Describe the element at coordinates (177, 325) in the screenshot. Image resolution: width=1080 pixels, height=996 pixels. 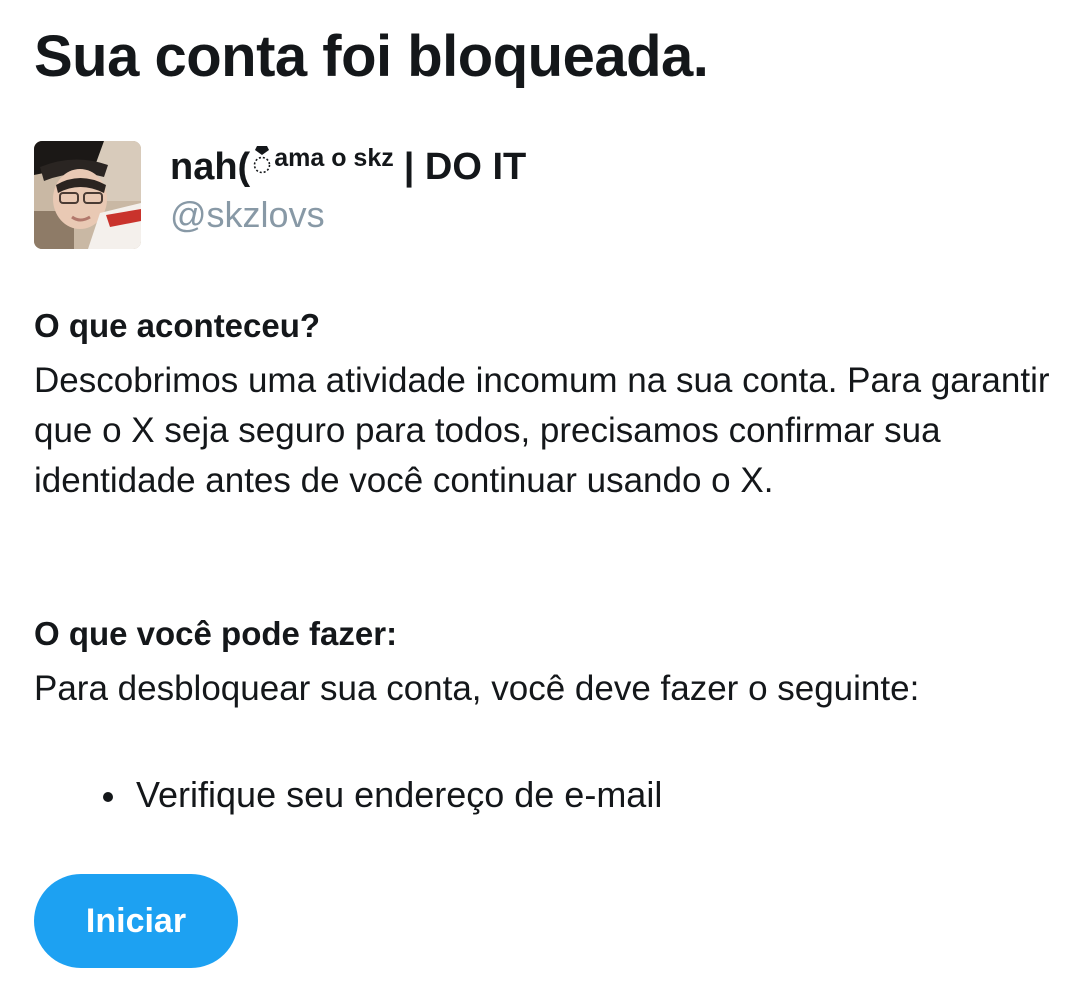
I see `what-happened-heading: O que aconteceu?` at that location.